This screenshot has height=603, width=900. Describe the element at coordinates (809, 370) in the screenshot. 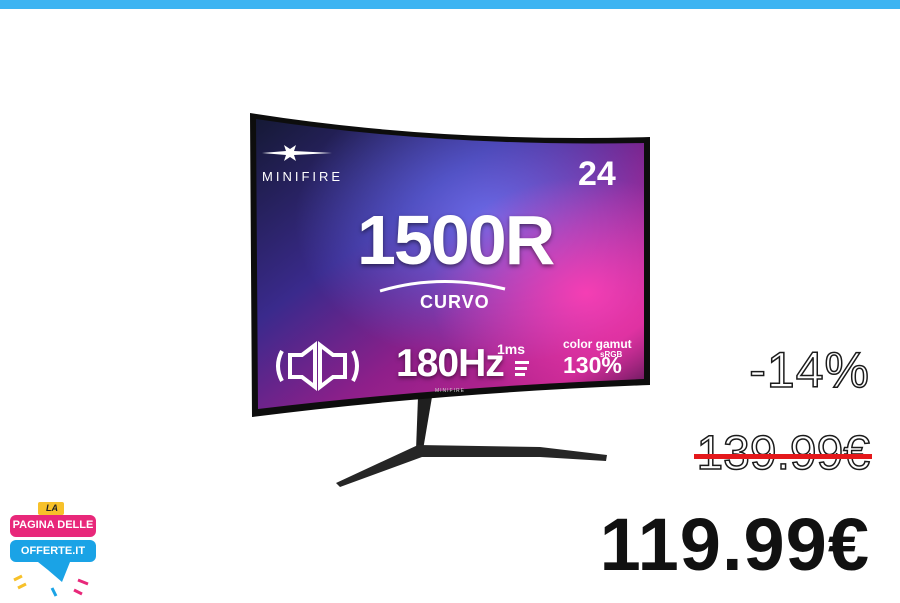

I see `discount-badge: -14%` at that location.